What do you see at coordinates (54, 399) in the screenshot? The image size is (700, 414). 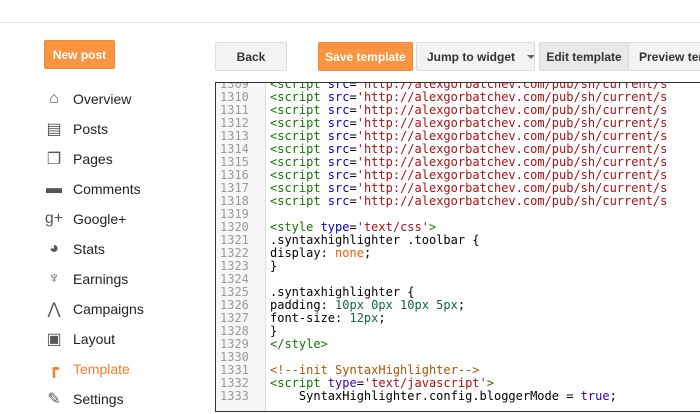 I see `wrench-icon: ✎` at bounding box center [54, 399].